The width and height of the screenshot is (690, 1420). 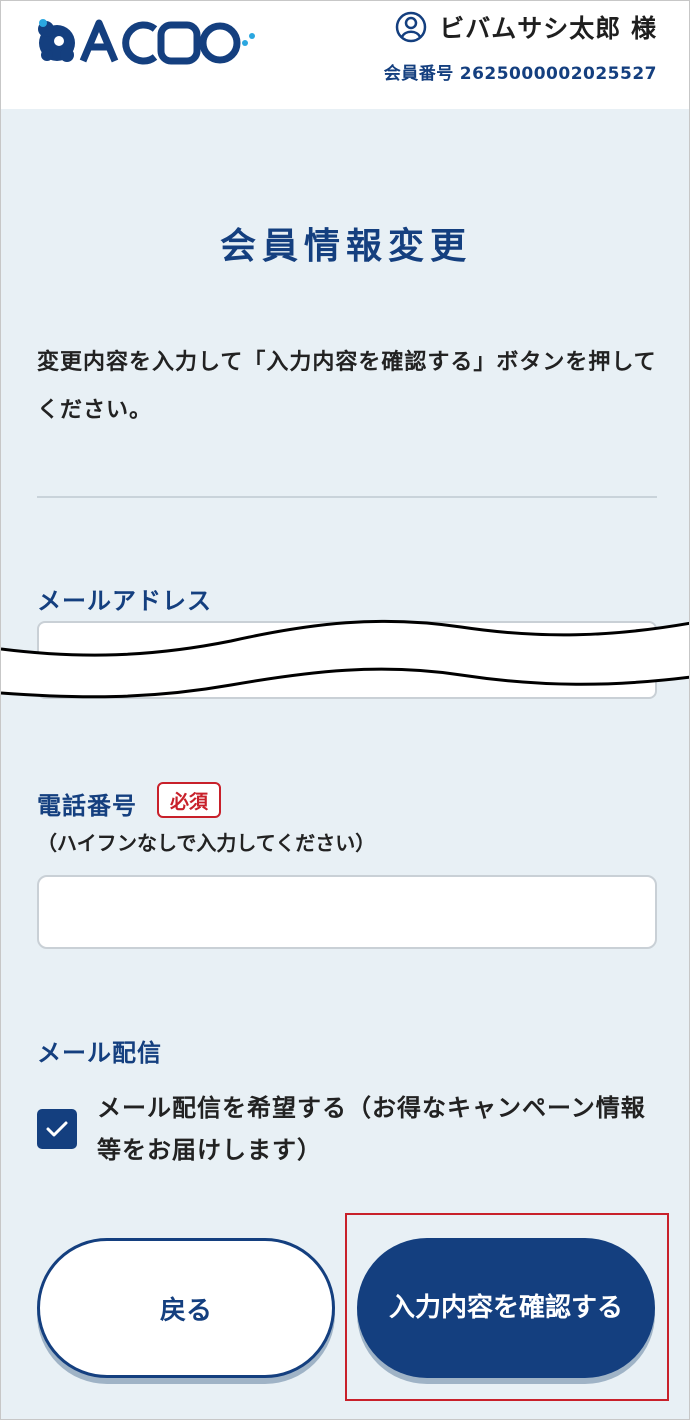 I want to click on omission-wave, so click(x=345, y=659).